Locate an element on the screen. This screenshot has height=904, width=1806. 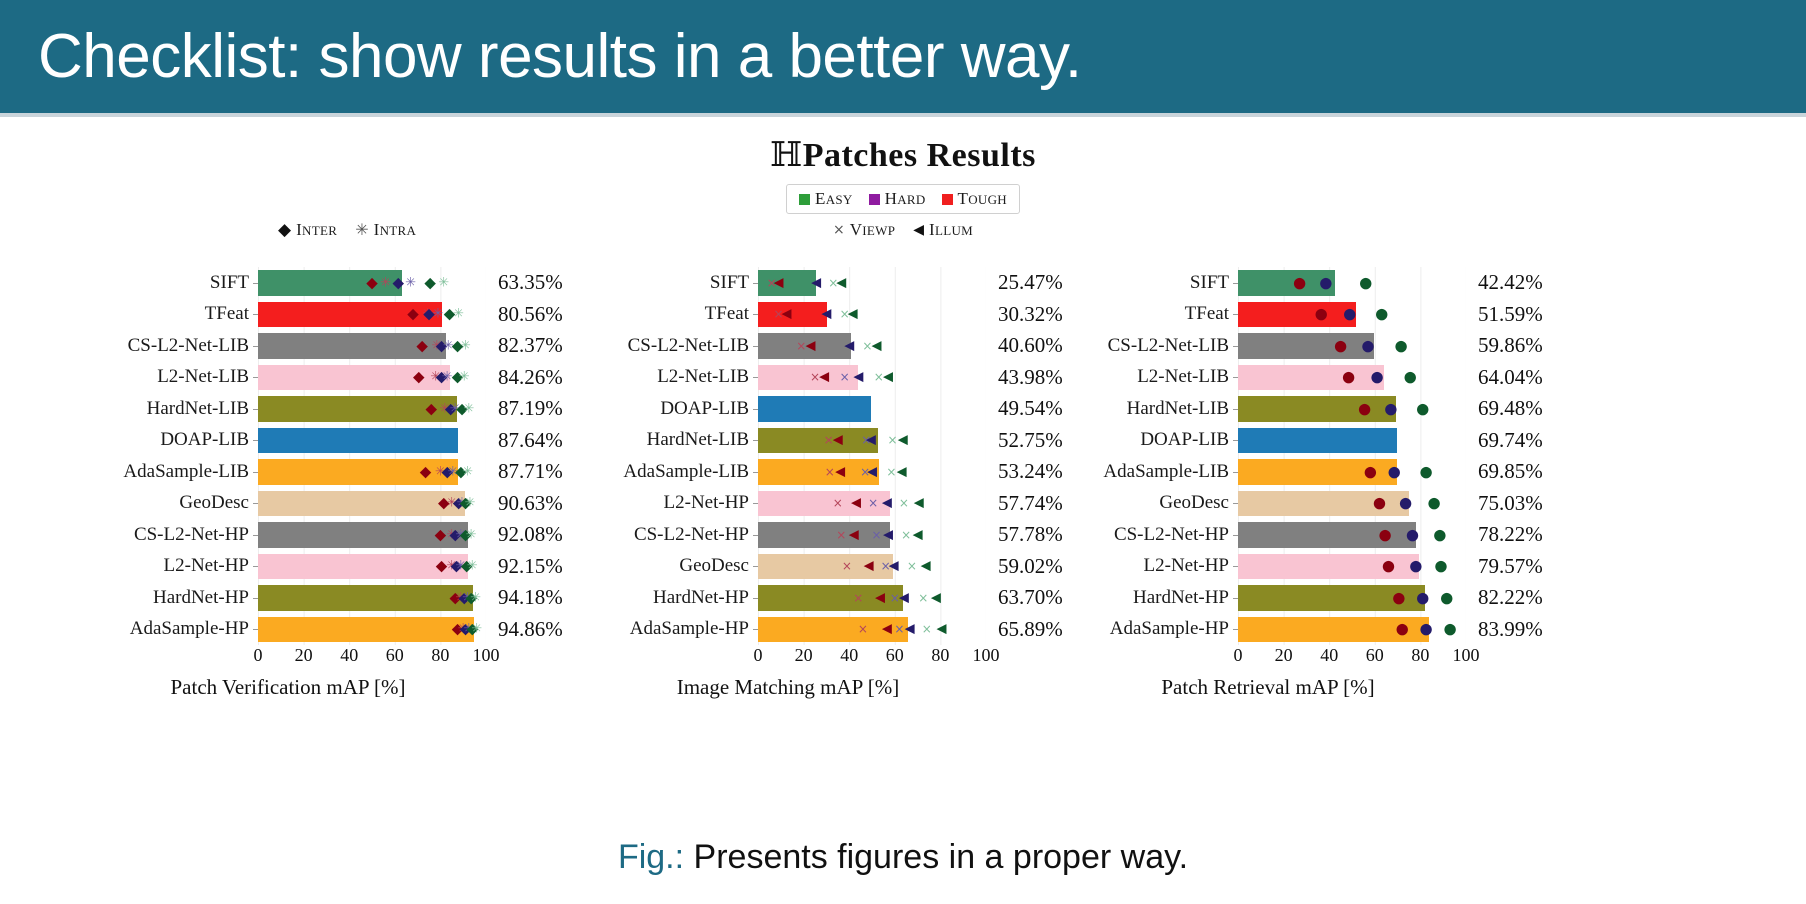
bar-row: AdaSample-HP ● ● ● 83.99% is located at coordinates (1320, 629).